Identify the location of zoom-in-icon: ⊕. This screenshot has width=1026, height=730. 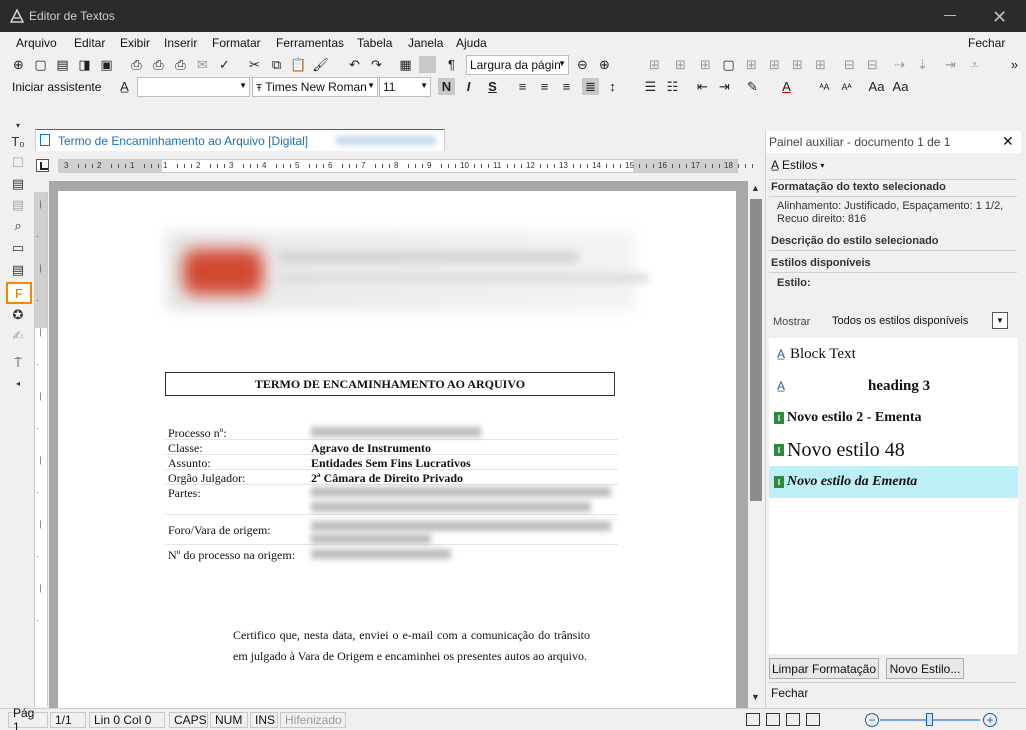
(604, 64).